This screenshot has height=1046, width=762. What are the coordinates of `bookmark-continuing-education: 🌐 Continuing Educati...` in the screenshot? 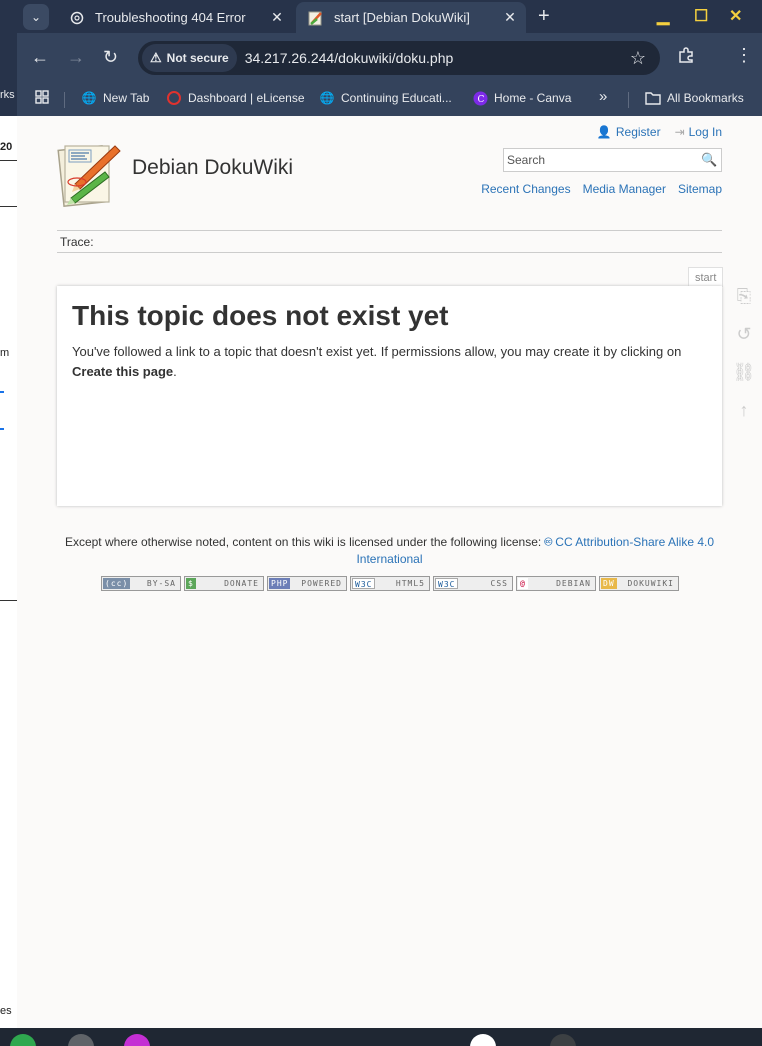 It's located at (385, 98).